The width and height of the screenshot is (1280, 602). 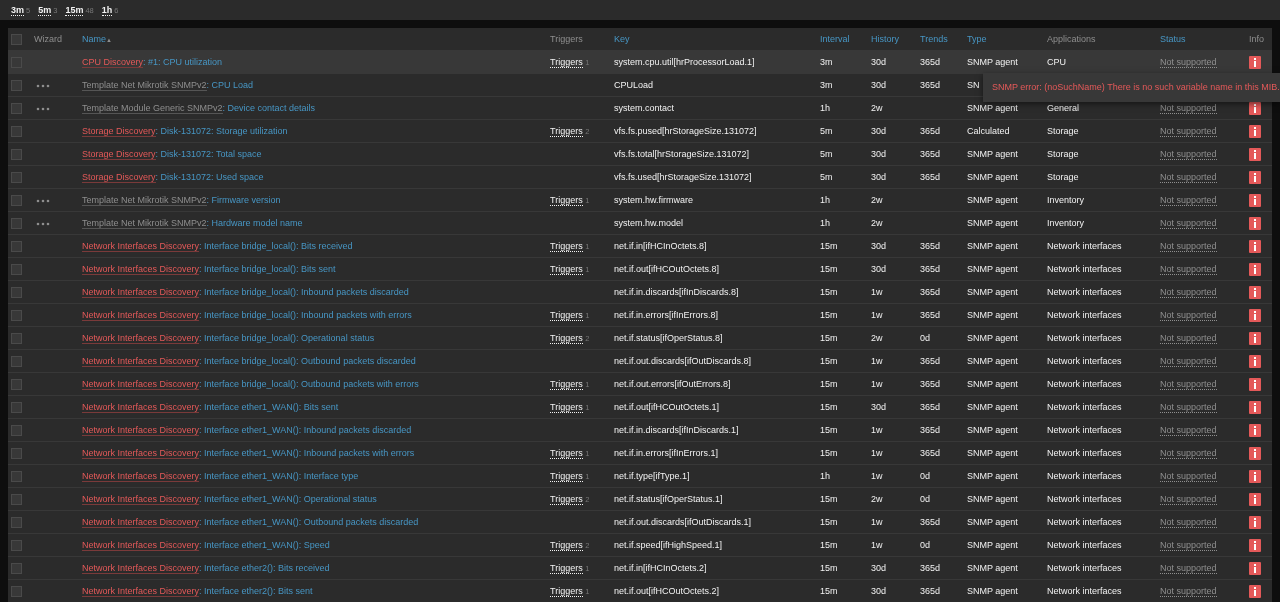 I want to click on item-name-link: : Device contact details, so click(x=269, y=108).